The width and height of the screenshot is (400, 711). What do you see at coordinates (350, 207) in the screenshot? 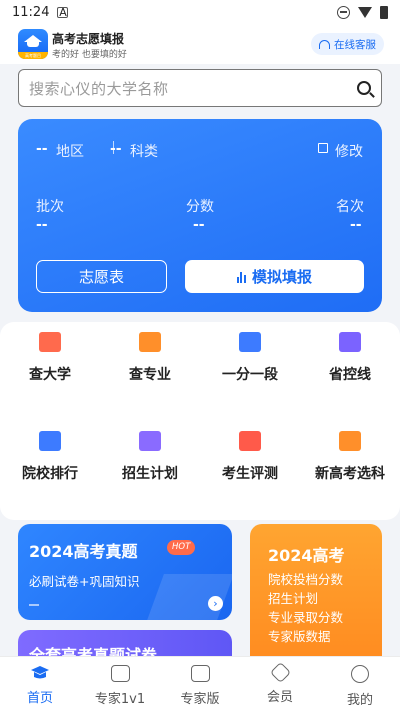
I see `rank-label: 名次` at bounding box center [350, 207].